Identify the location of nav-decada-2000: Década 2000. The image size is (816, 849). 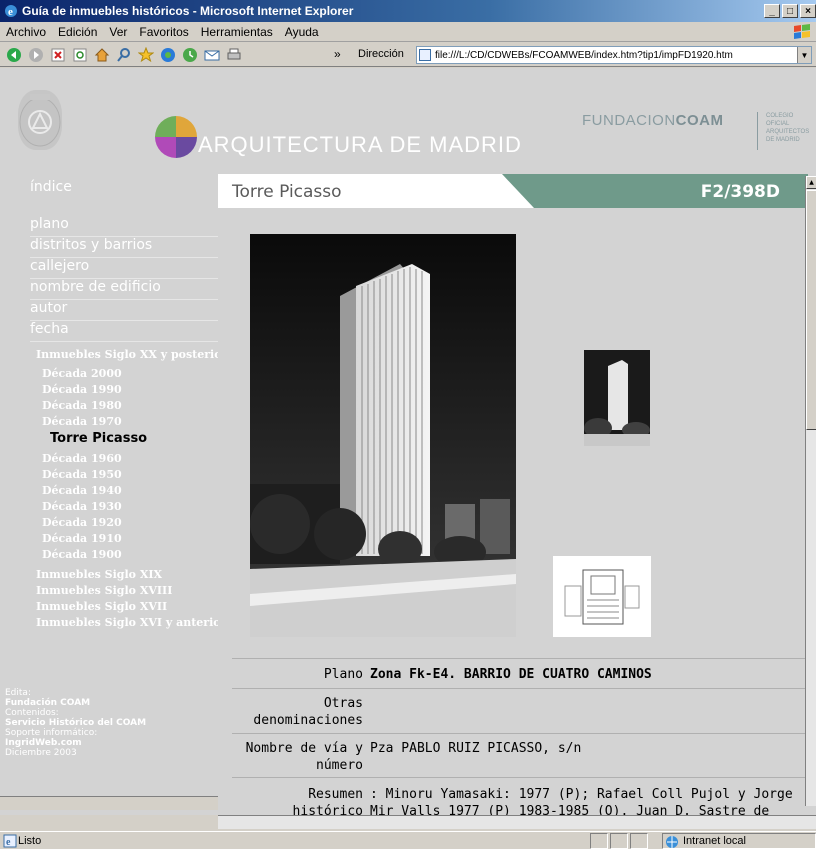
(82, 373).